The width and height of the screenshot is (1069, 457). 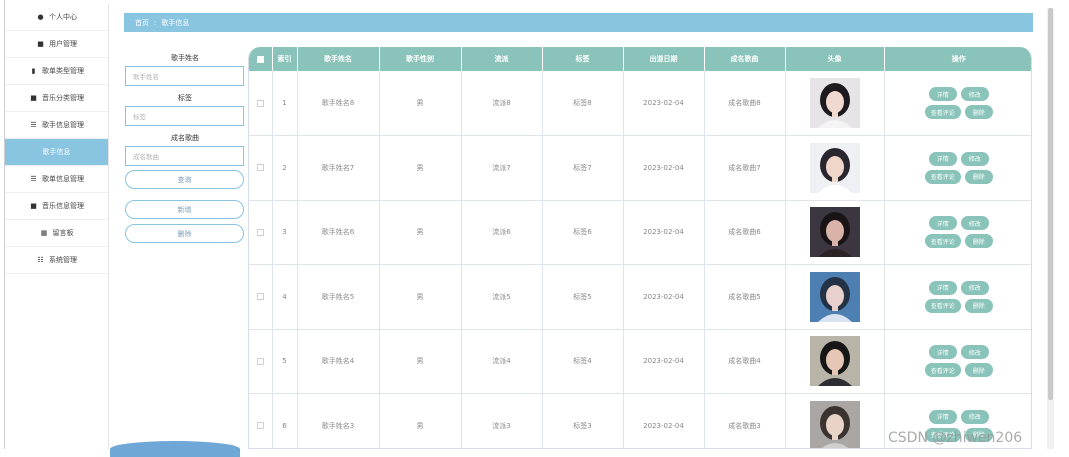 What do you see at coordinates (958, 59) in the screenshot?
I see `column-header: 操作` at bounding box center [958, 59].